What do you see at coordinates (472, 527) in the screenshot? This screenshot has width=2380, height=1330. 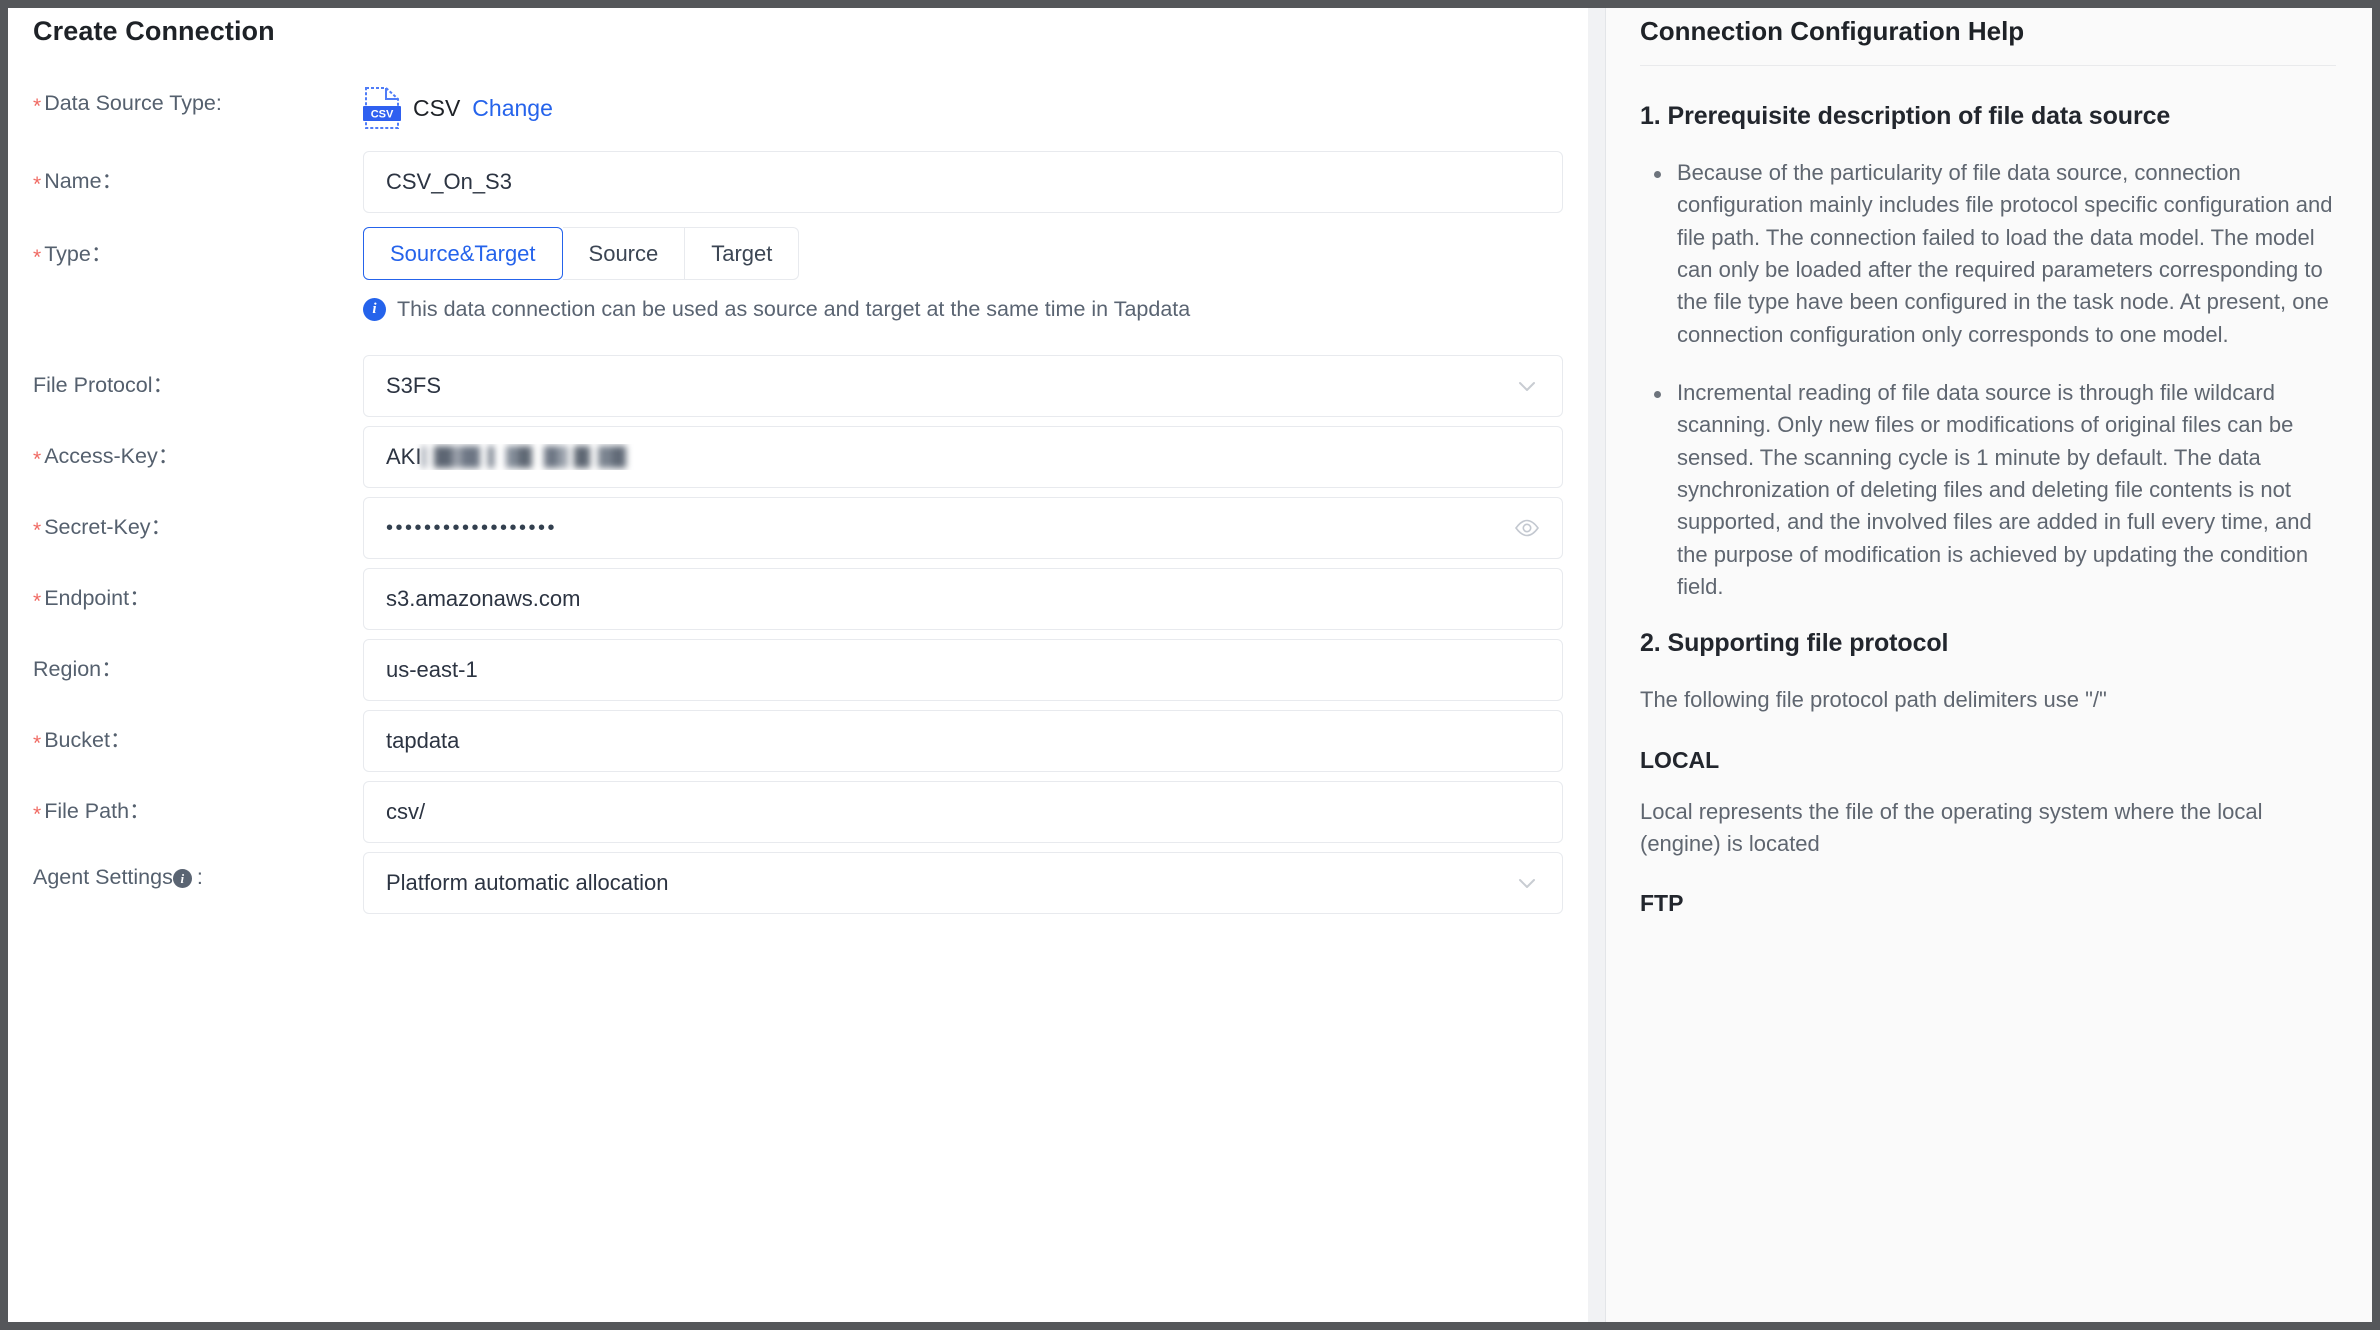 I see `secret-key-value: ••••••••••••••••••` at bounding box center [472, 527].